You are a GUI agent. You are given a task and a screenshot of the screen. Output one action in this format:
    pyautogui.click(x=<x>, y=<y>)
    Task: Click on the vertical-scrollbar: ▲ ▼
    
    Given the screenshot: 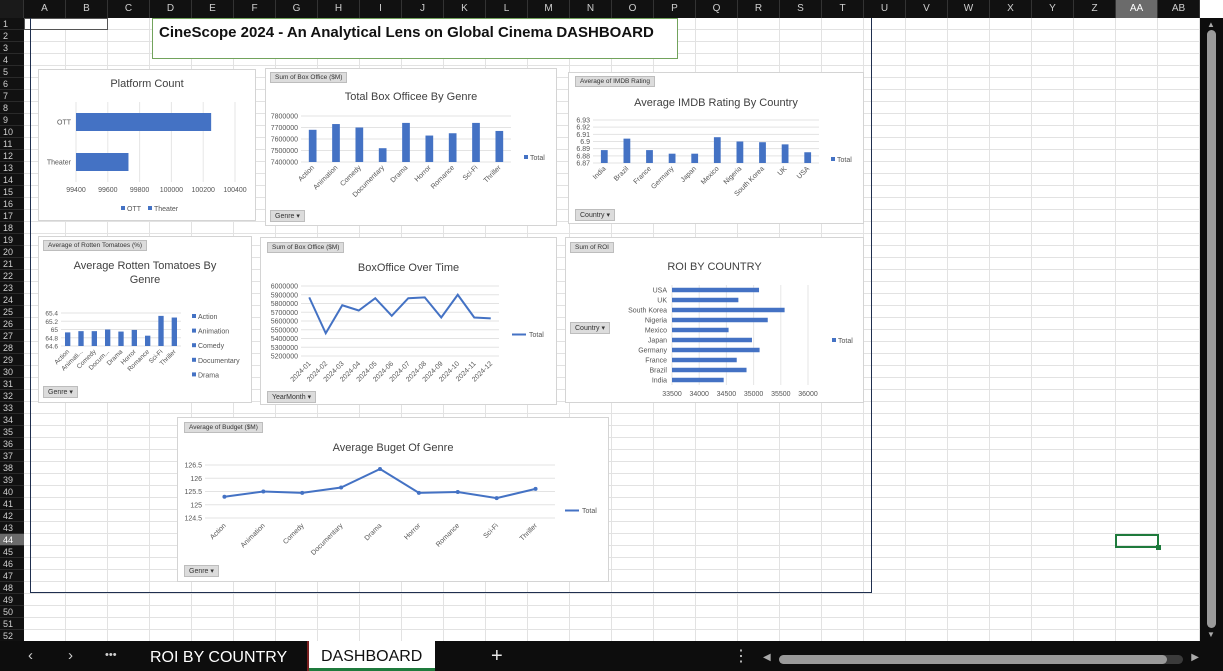 What is the action you would take?
    pyautogui.click(x=1211, y=329)
    